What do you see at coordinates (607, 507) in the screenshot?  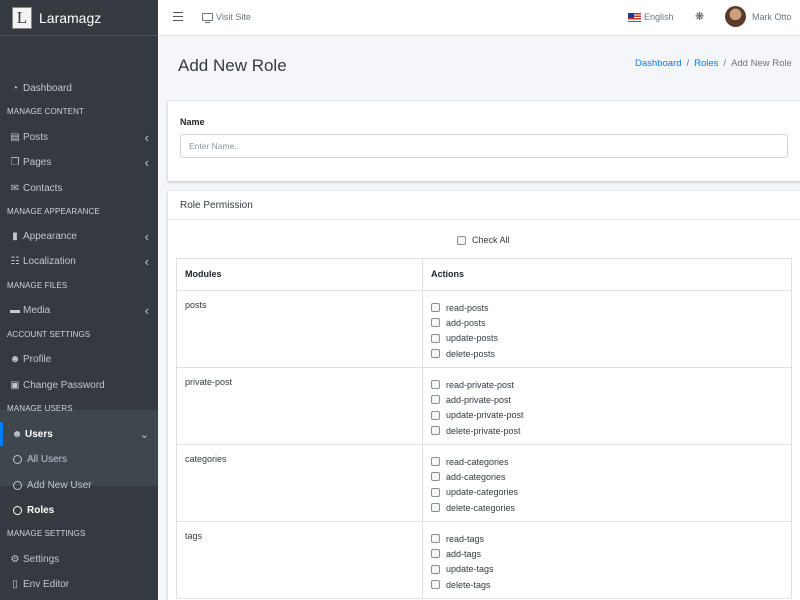 I see `permission-option: delete-categories` at bounding box center [607, 507].